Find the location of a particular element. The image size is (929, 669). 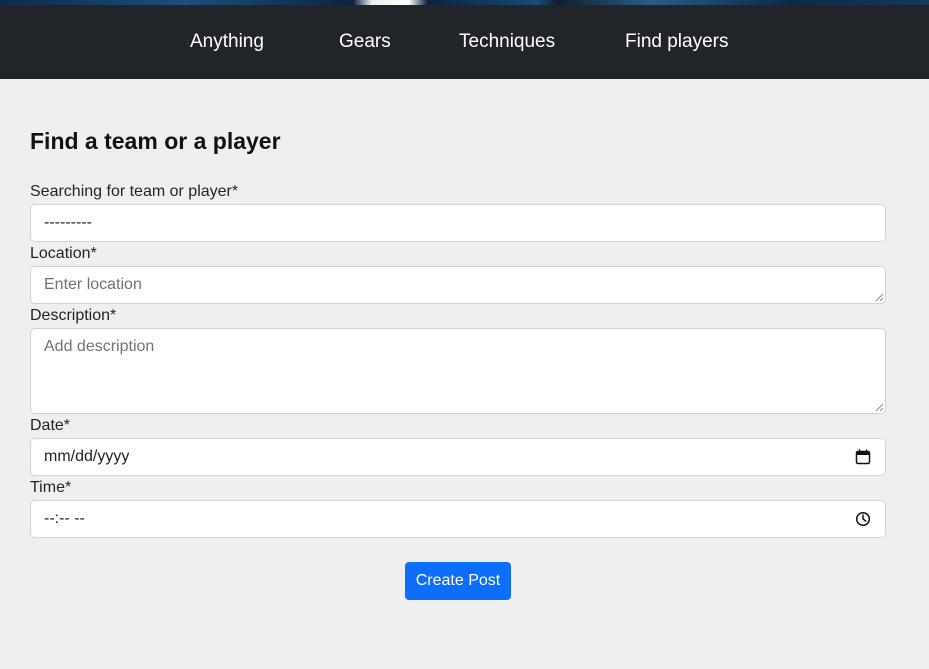

nav-link-techniques: Techniques is located at coordinates (507, 42).